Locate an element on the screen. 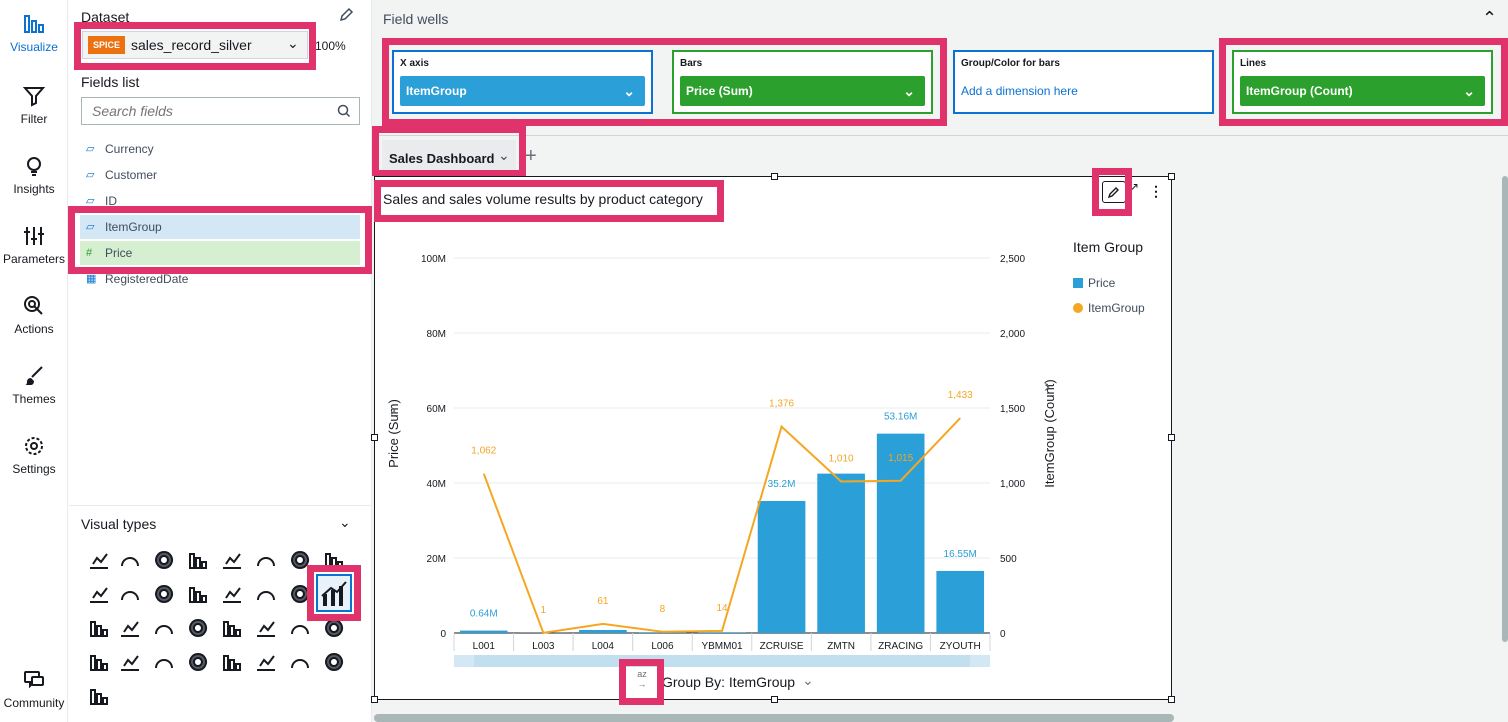 The width and height of the screenshot is (1508, 722). boxplot-icon is located at coordinates (130, 628).